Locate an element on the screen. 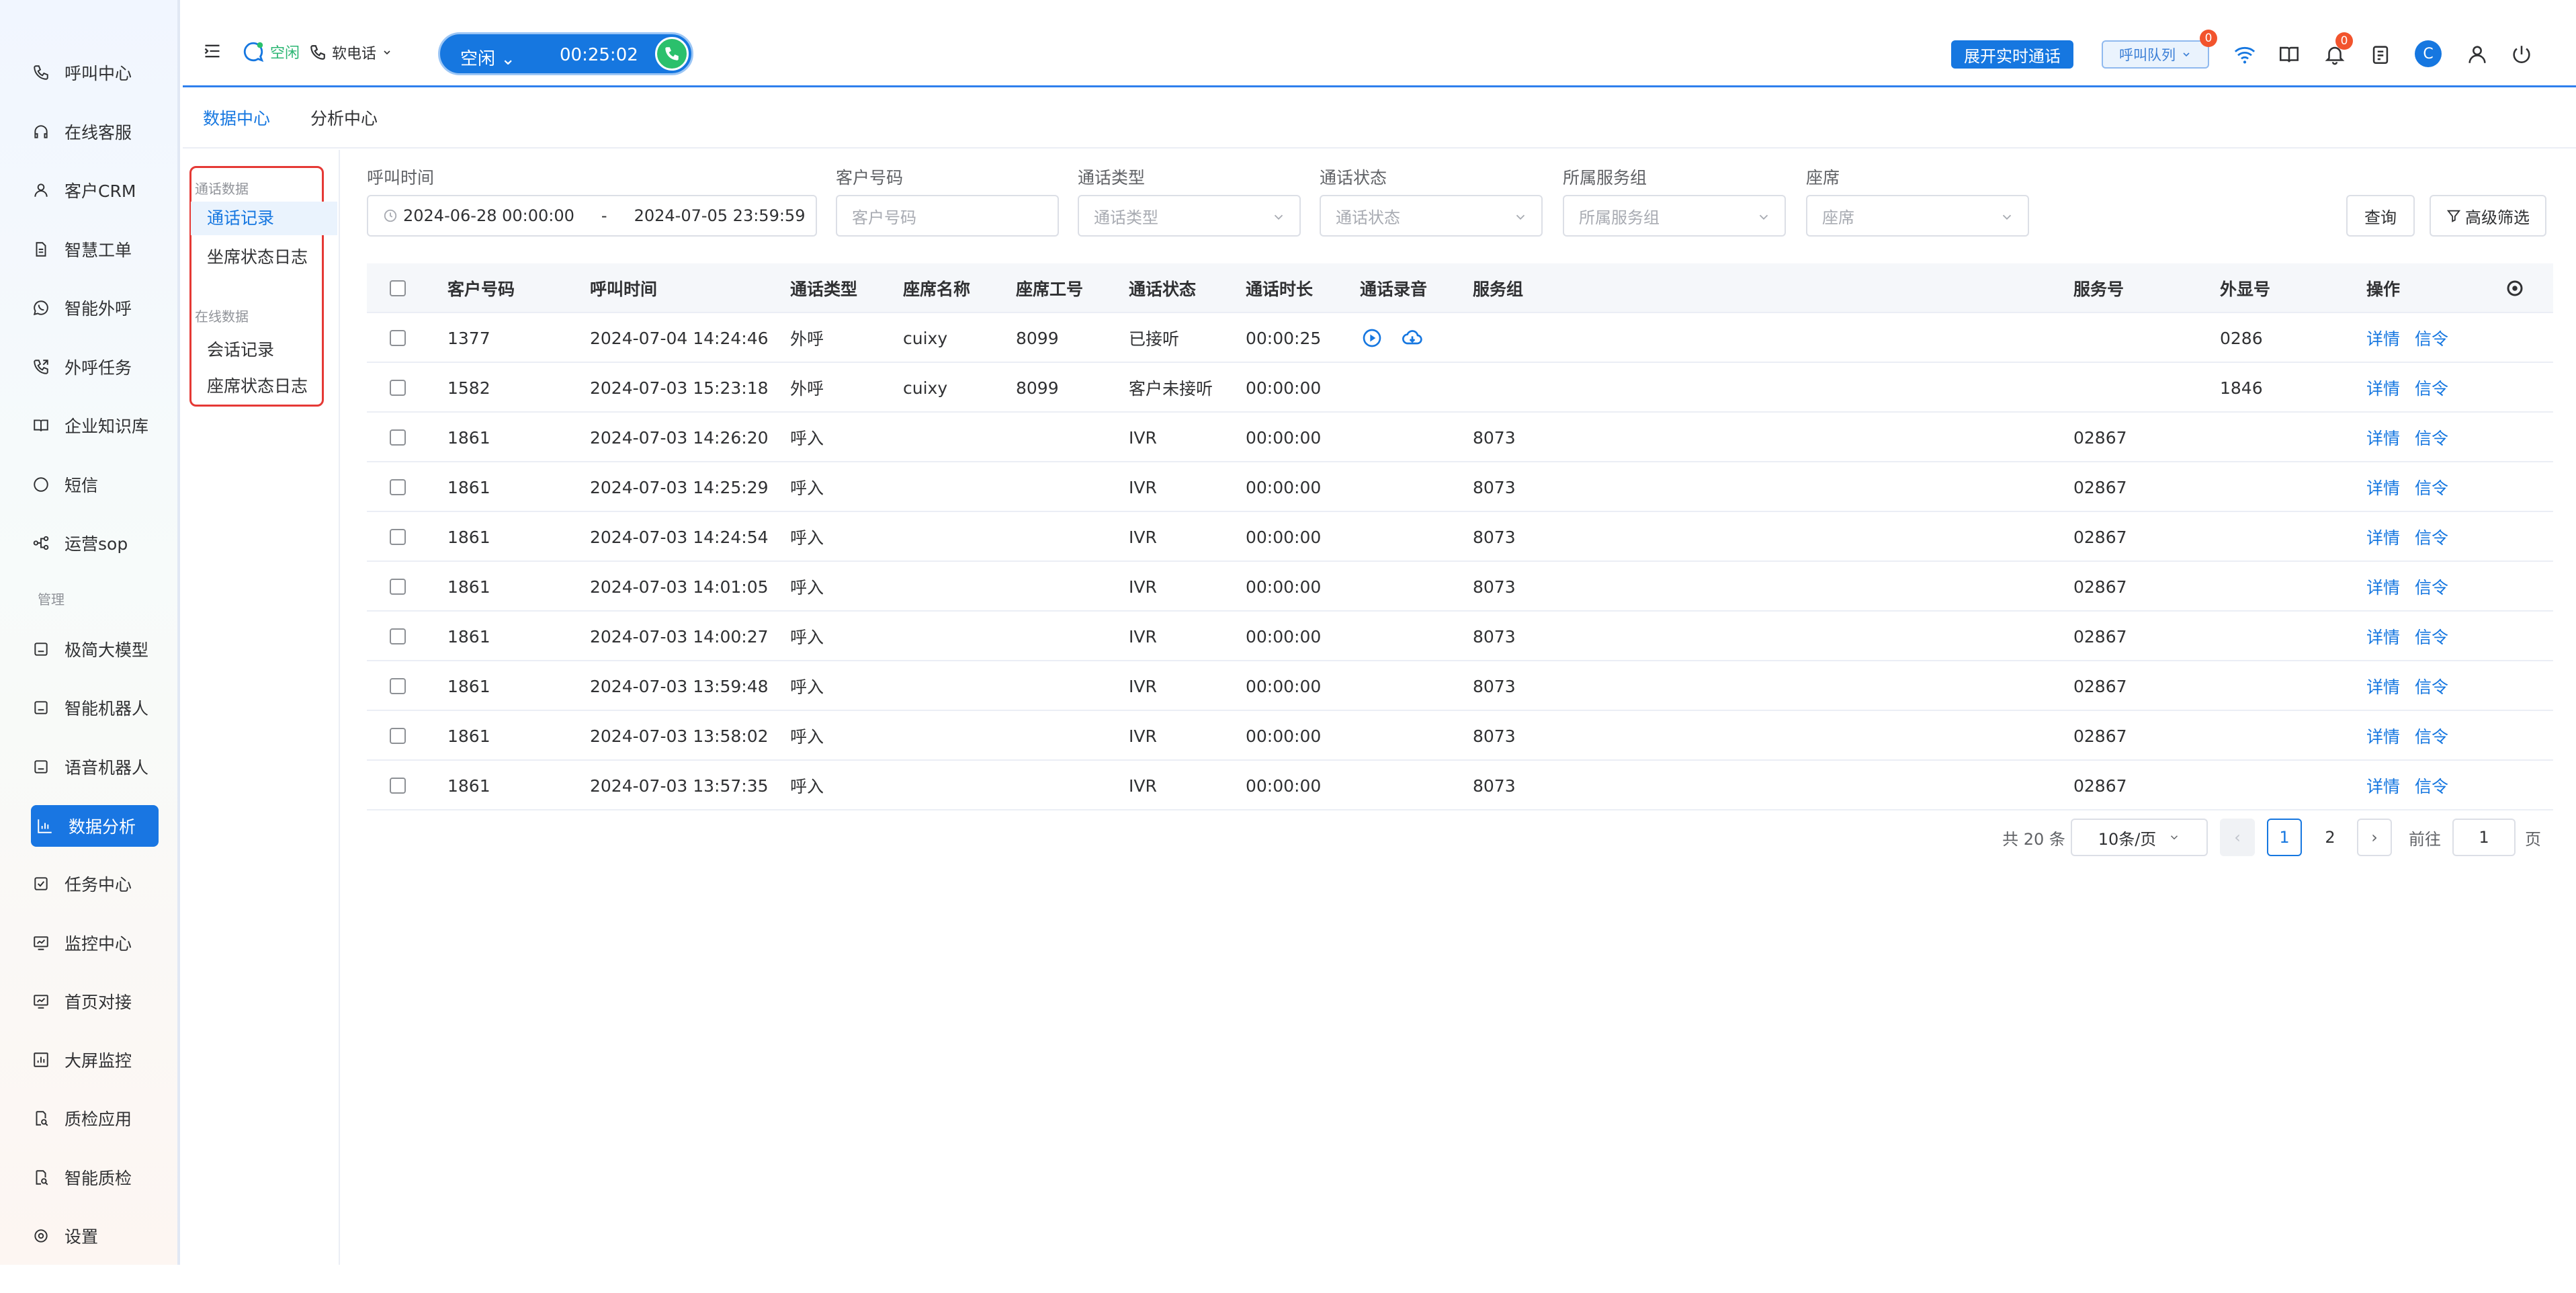 Image resolution: width=2576 pixels, height=1293 pixels. cell-group: 8073 is located at coordinates (1494, 537).